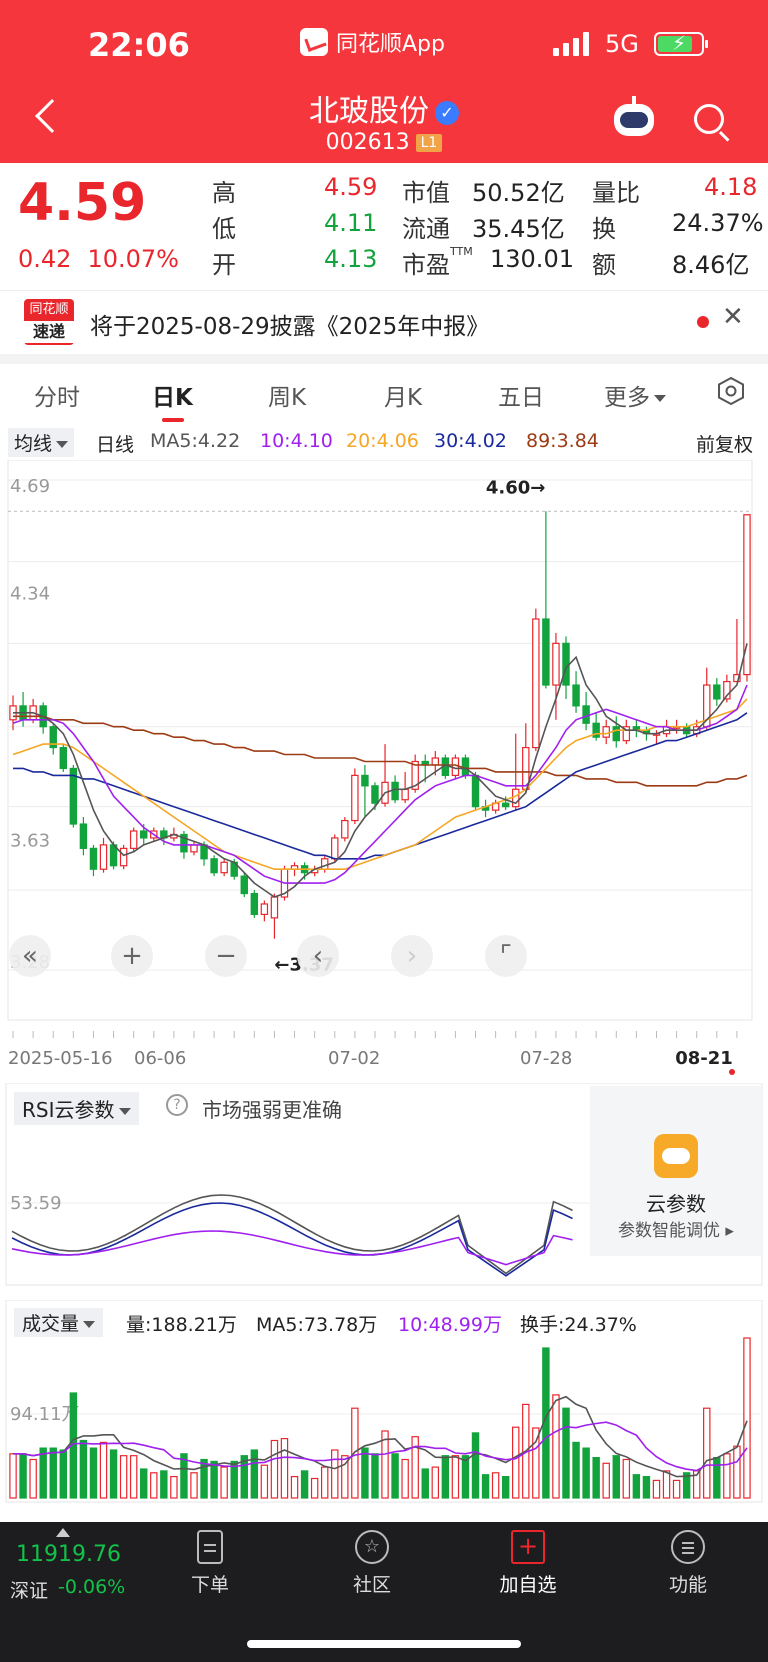 The image size is (768, 1662). I want to click on label-float-cap: 流通, so click(426, 229).